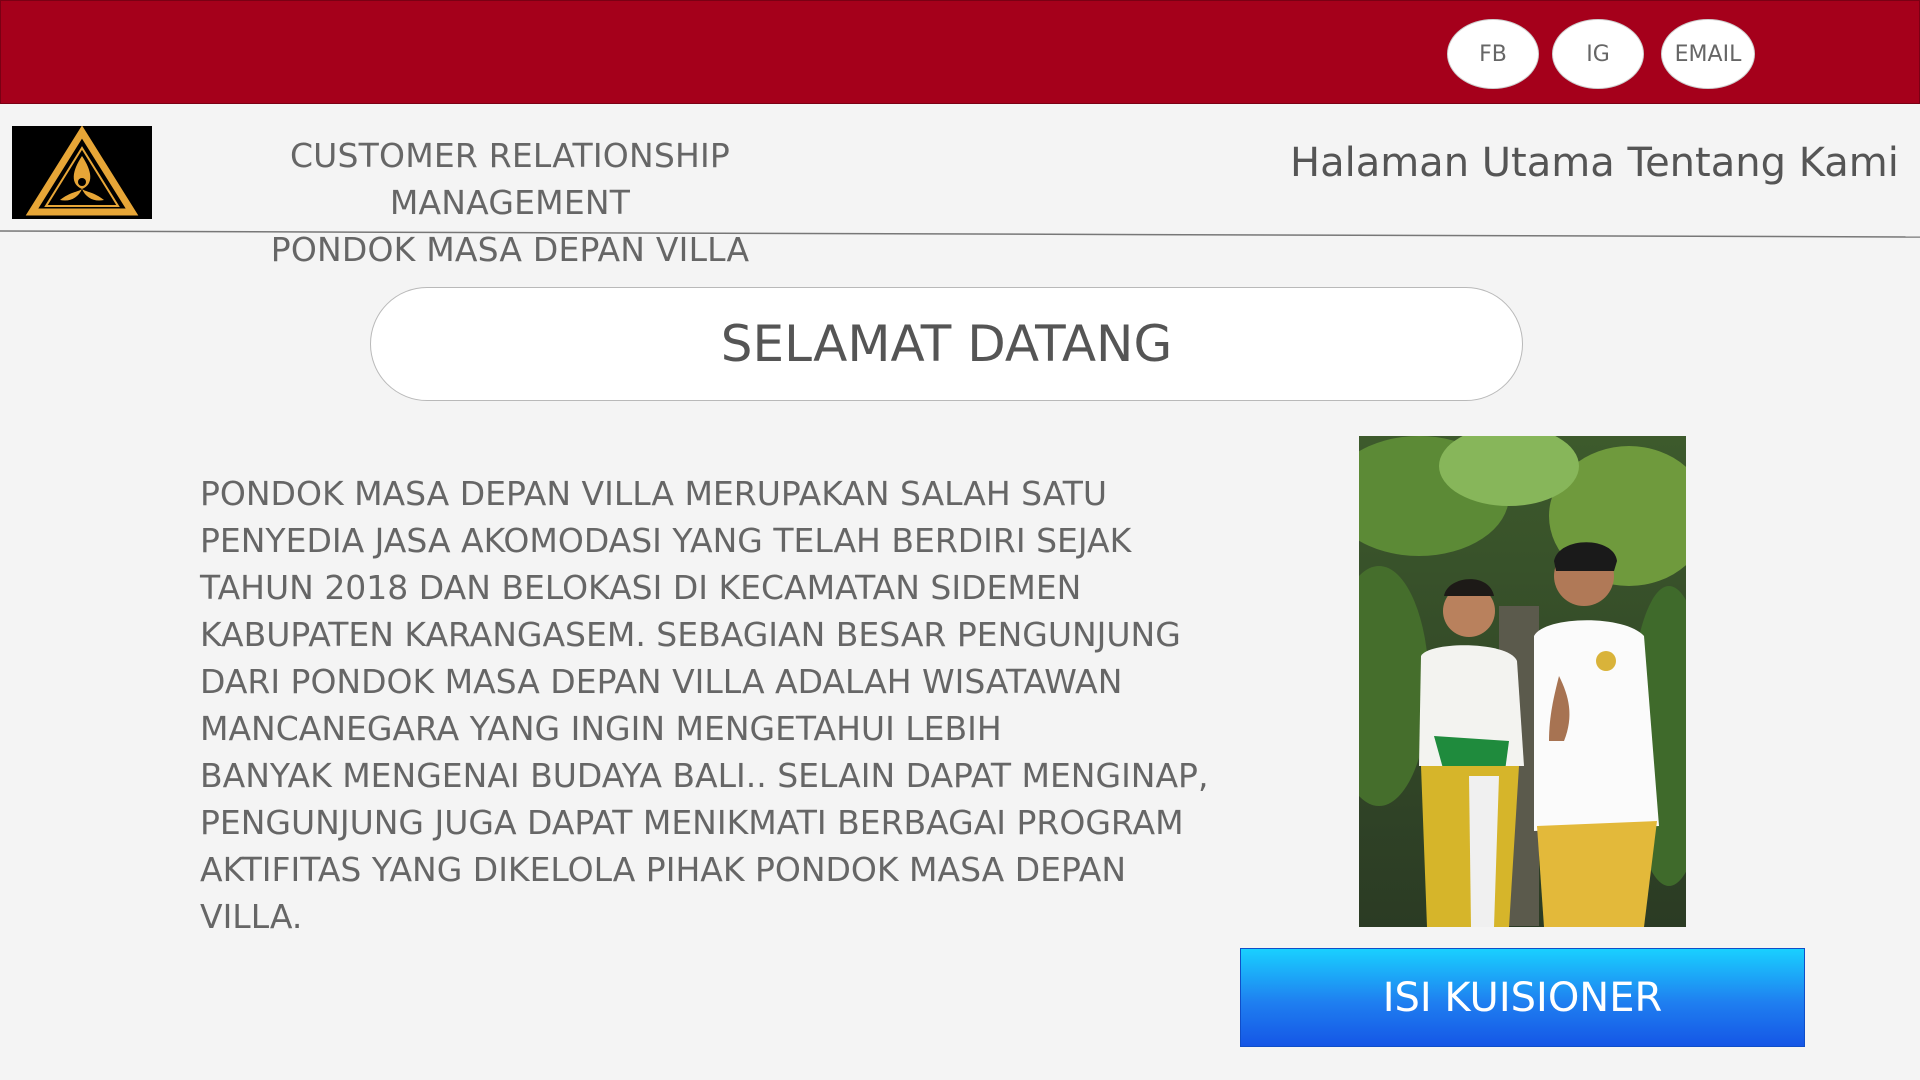 The width and height of the screenshot is (1920, 1080). I want to click on main-nav: Halaman Utama Tentang Kami, so click(1594, 163).